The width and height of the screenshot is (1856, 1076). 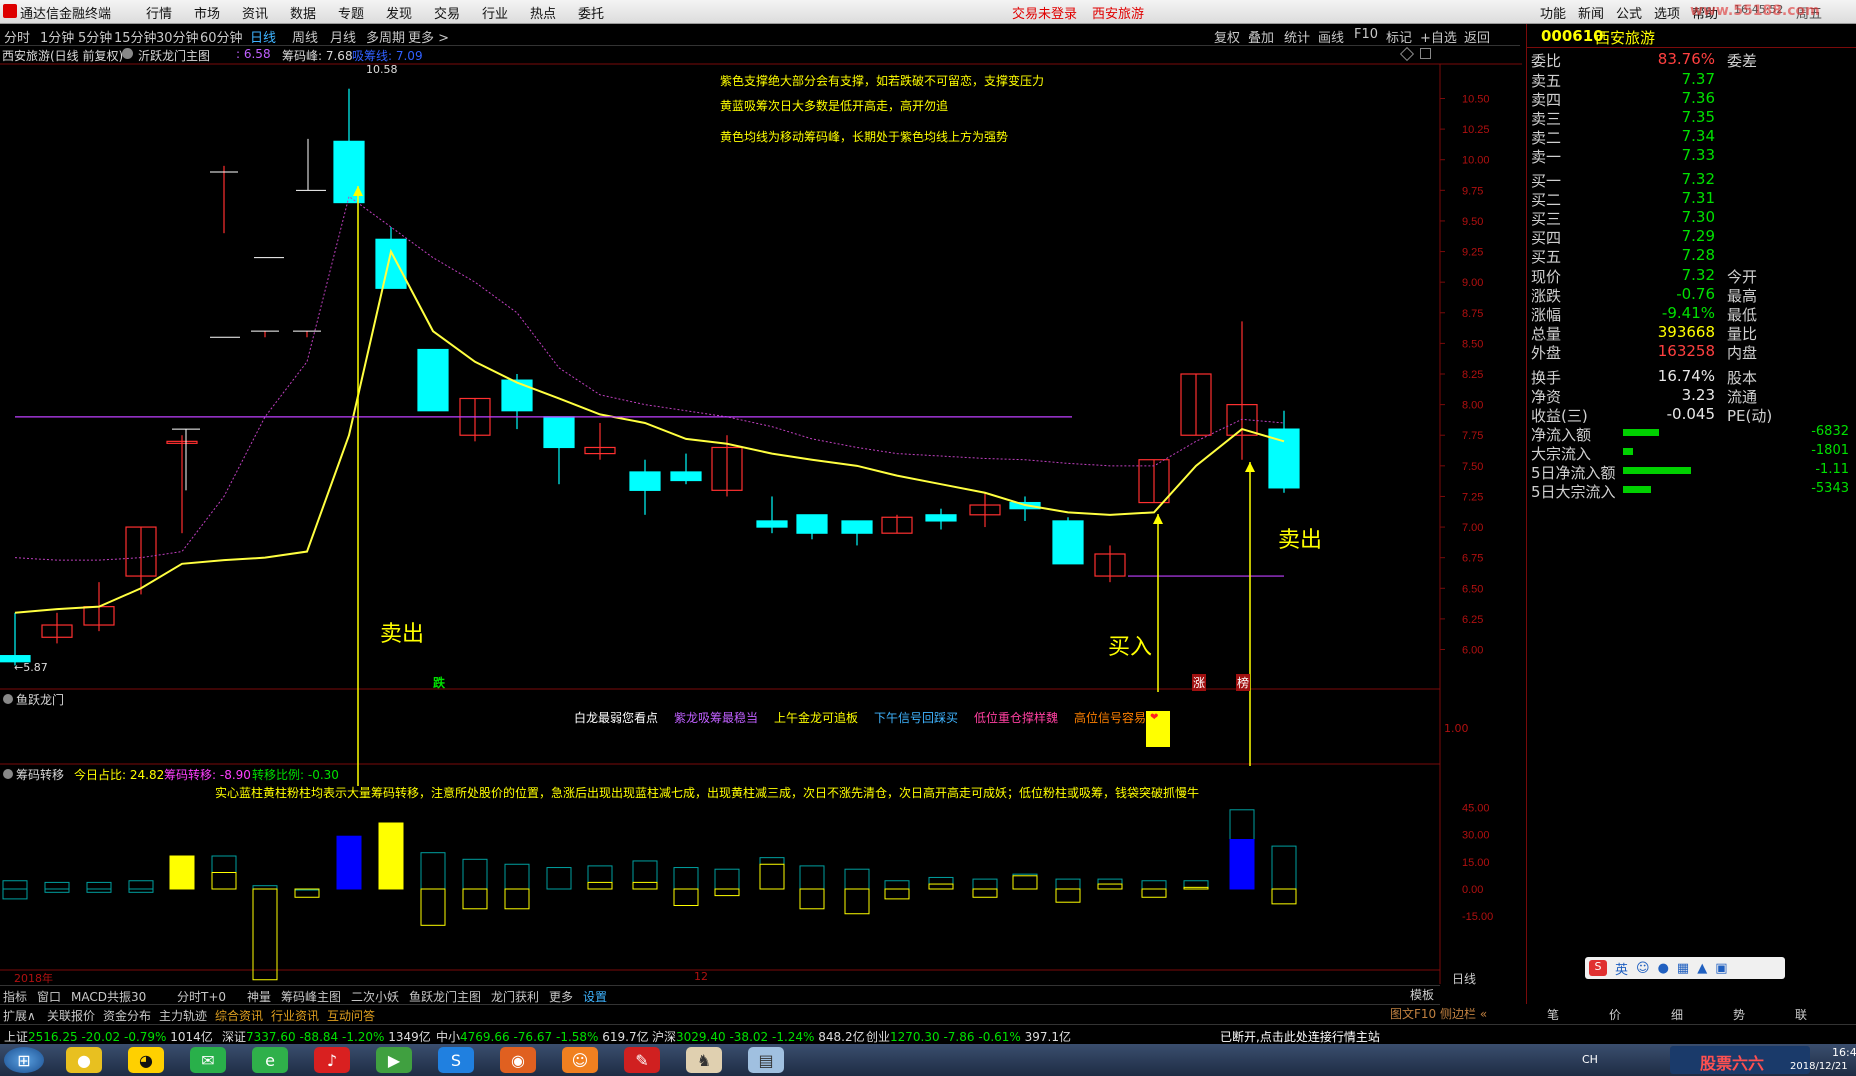 I want to click on ime-toolbar: S 英 ☺ ● ▦ ▲ ▣, so click(x=1685, y=968).